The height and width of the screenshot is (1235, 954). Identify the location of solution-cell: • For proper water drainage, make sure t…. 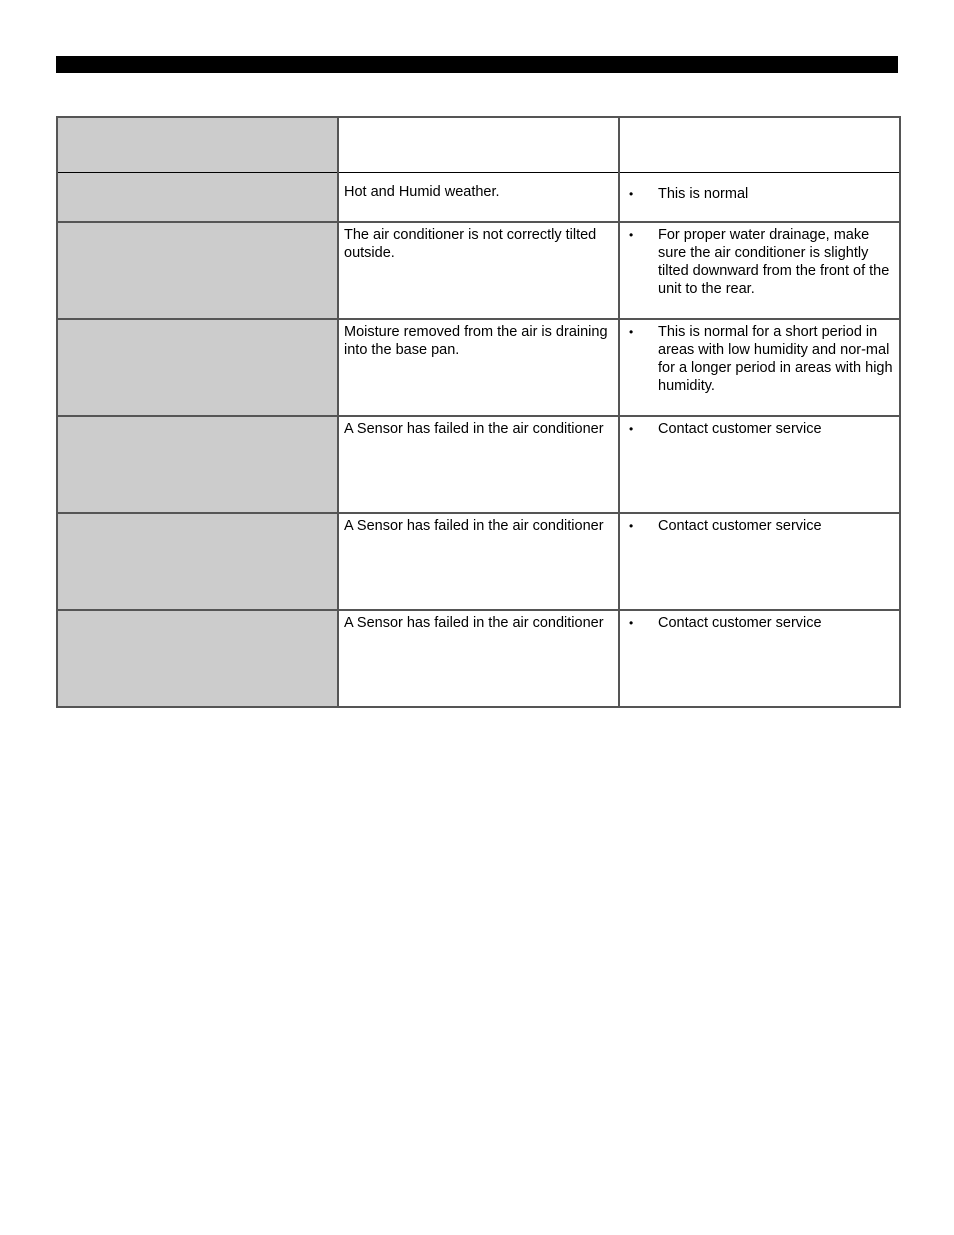
(759, 270).